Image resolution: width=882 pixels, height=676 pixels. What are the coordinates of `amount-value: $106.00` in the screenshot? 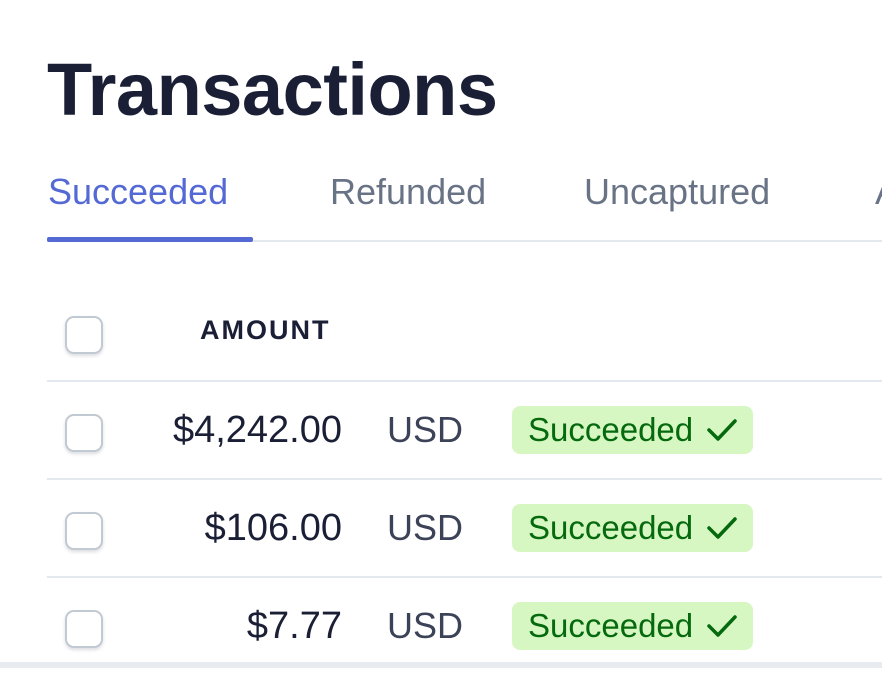 It's located at (273, 528).